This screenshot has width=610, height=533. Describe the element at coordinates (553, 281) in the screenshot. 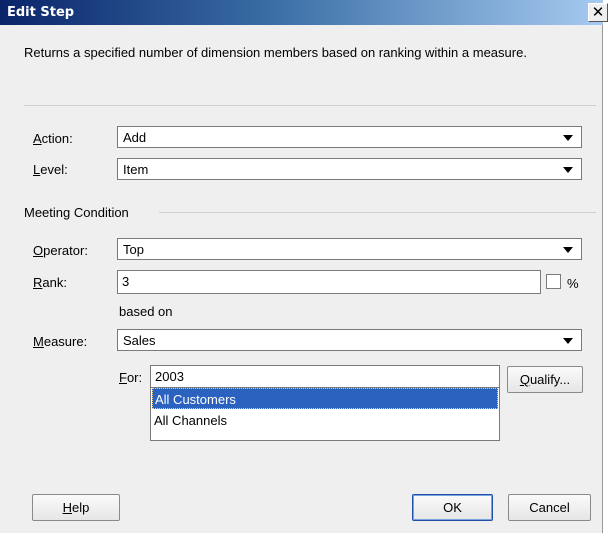

I see `percent-checkbox` at that location.